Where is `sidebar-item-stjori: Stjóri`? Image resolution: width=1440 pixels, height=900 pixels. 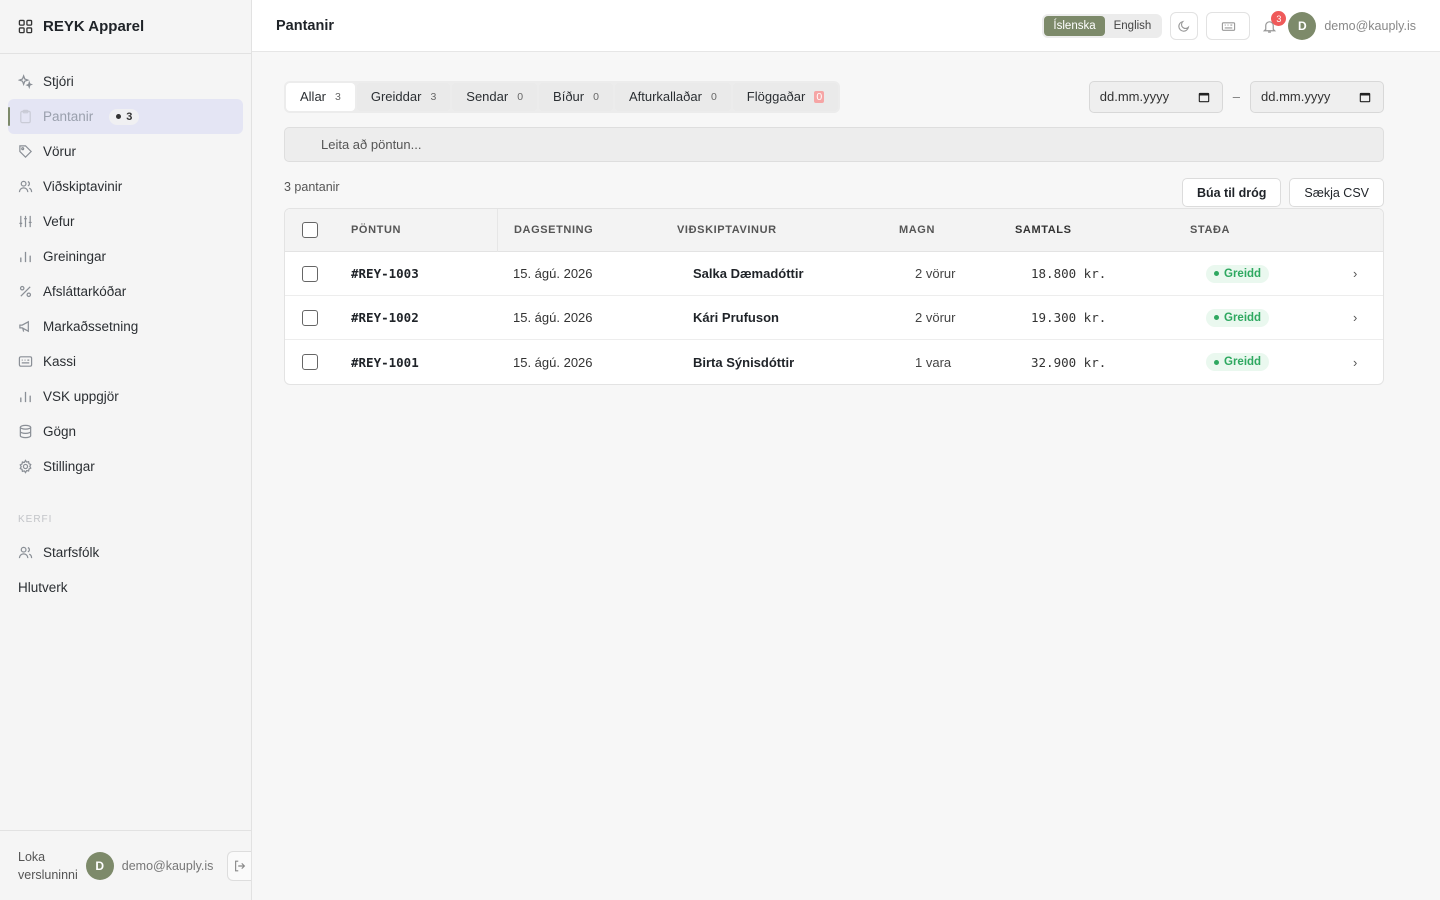 sidebar-item-stjori: Stjóri is located at coordinates (125, 81).